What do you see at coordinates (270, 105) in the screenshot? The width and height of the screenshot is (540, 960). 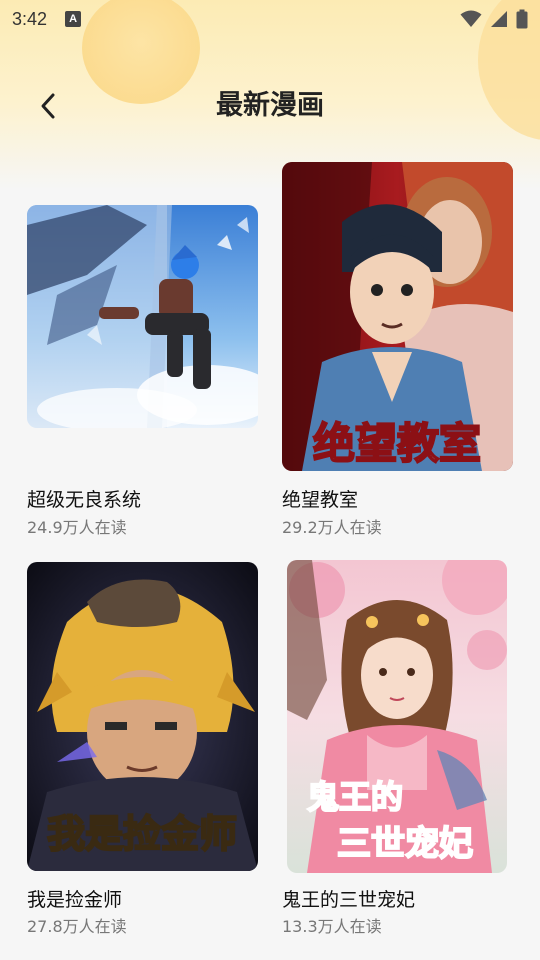 I see `page-title: 最新漫画` at bounding box center [270, 105].